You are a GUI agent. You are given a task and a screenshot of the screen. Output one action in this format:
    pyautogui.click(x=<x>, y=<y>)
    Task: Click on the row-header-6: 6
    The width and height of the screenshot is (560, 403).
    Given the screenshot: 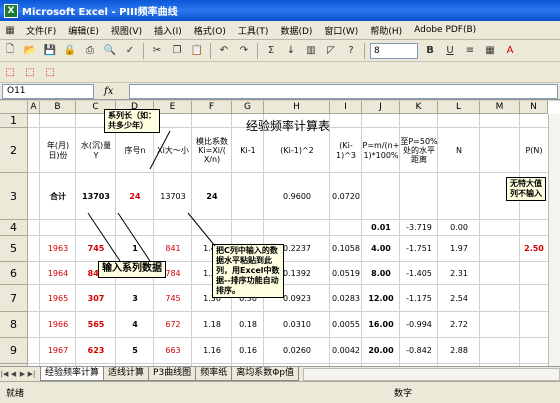 What is the action you would take?
    pyautogui.click(x=14, y=273)
    